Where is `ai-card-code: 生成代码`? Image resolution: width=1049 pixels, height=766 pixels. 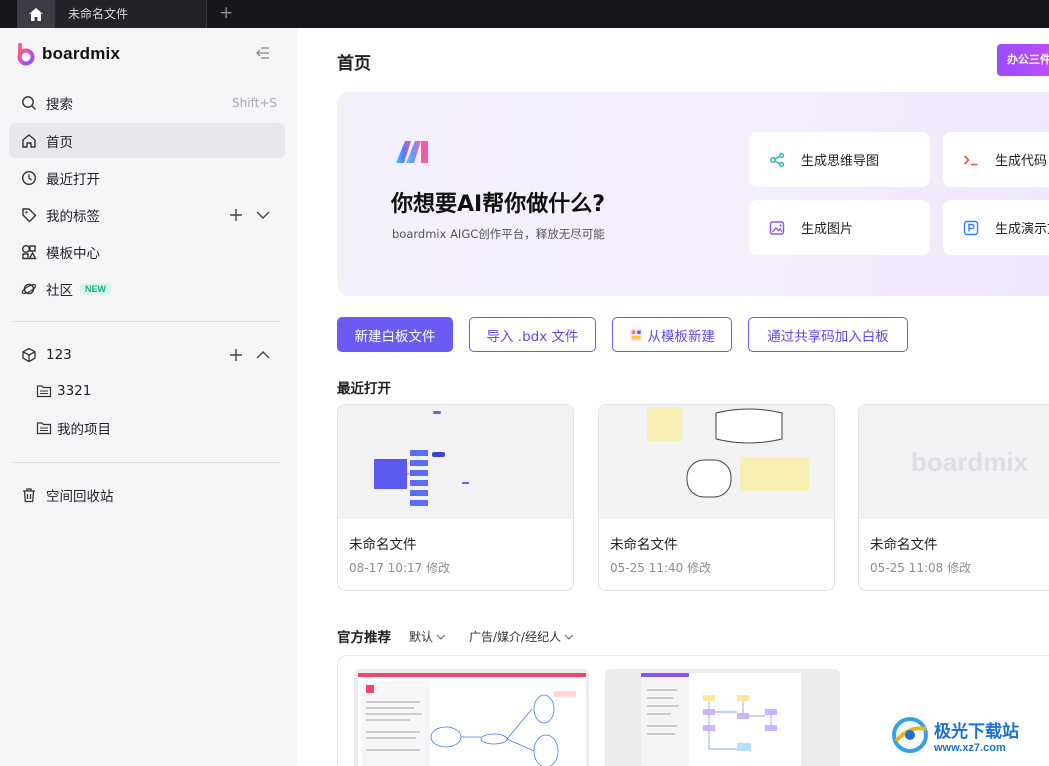
ai-card-code: 生成代码 is located at coordinates (996, 159).